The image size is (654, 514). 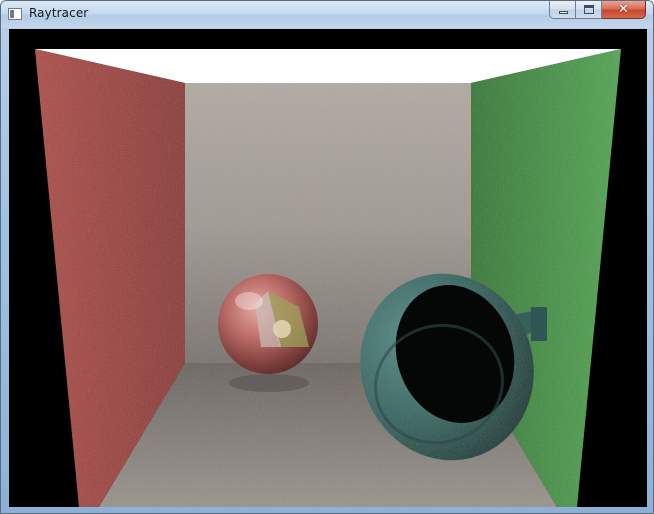 I want to click on maximize-icon, so click(x=589, y=9).